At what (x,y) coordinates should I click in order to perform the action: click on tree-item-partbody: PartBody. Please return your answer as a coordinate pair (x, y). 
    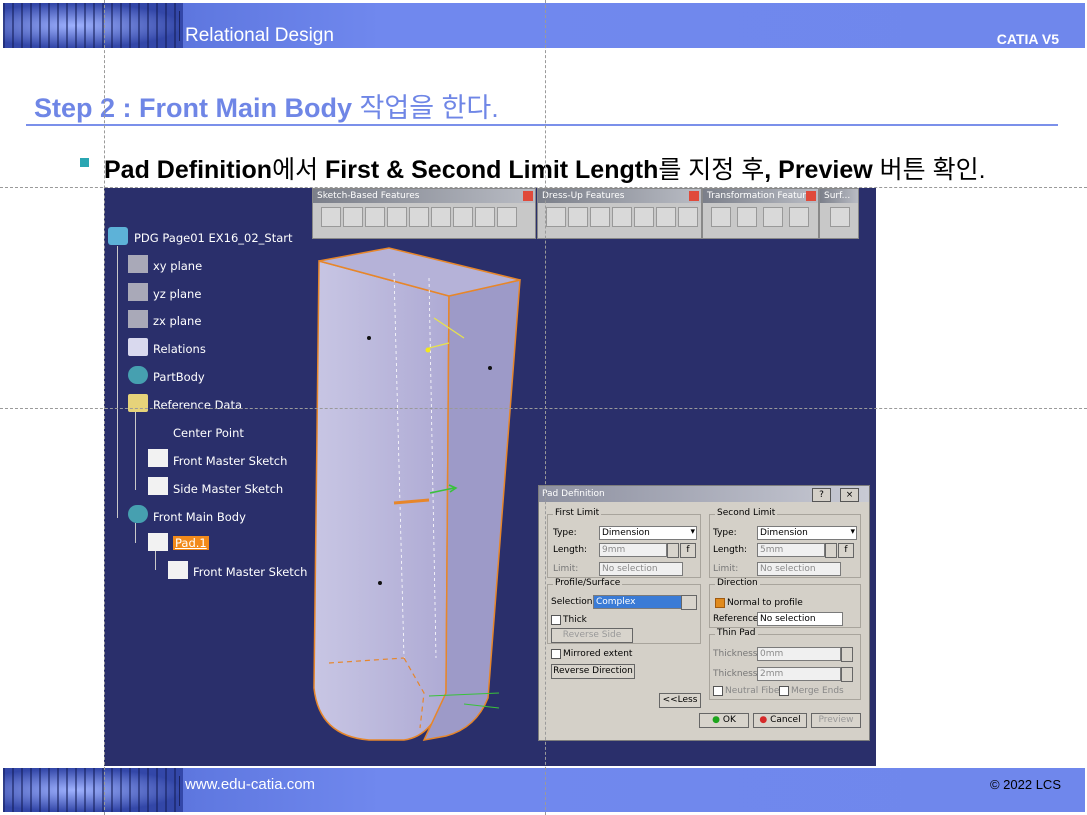
    Looking at the image, I should click on (179, 377).